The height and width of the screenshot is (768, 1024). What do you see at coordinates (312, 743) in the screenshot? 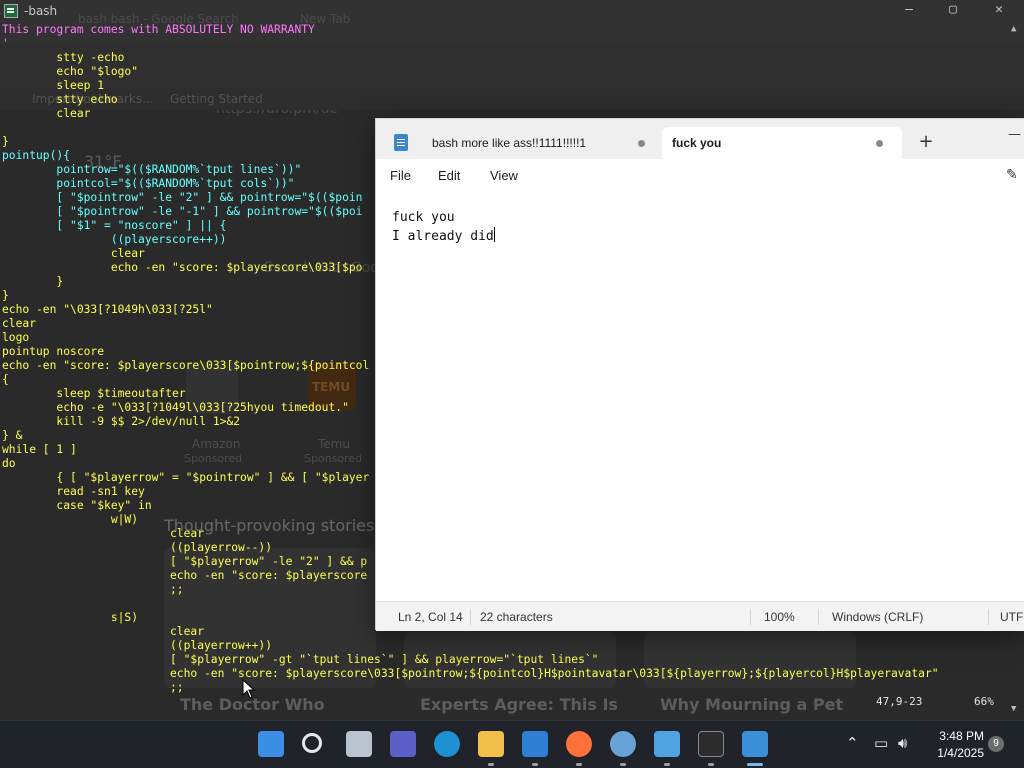
I see `search-icon` at bounding box center [312, 743].